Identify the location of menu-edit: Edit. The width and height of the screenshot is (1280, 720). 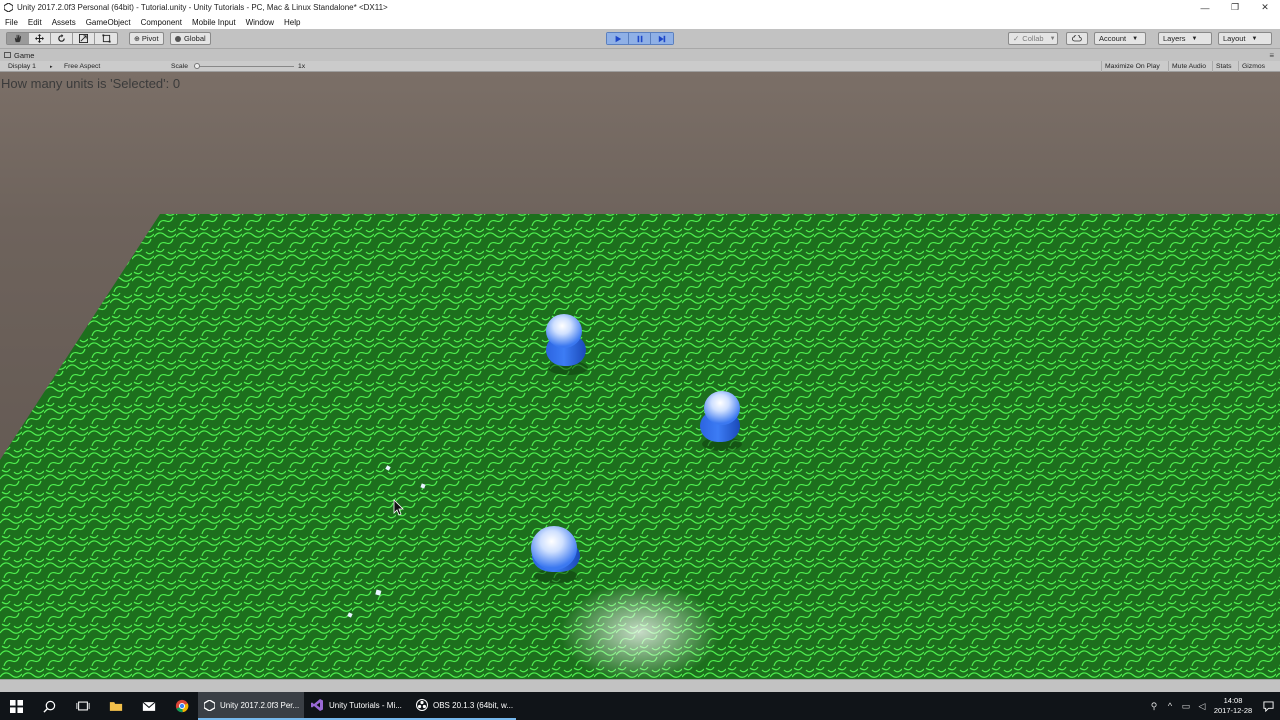
(35, 22).